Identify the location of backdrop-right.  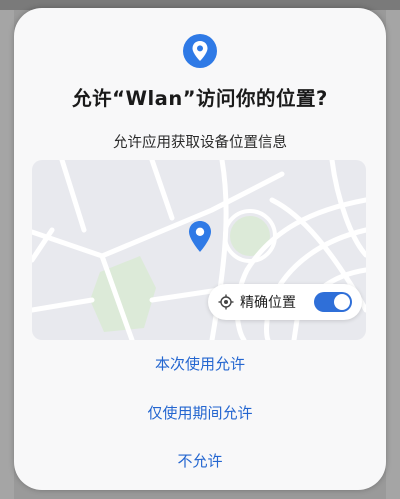
(393, 254).